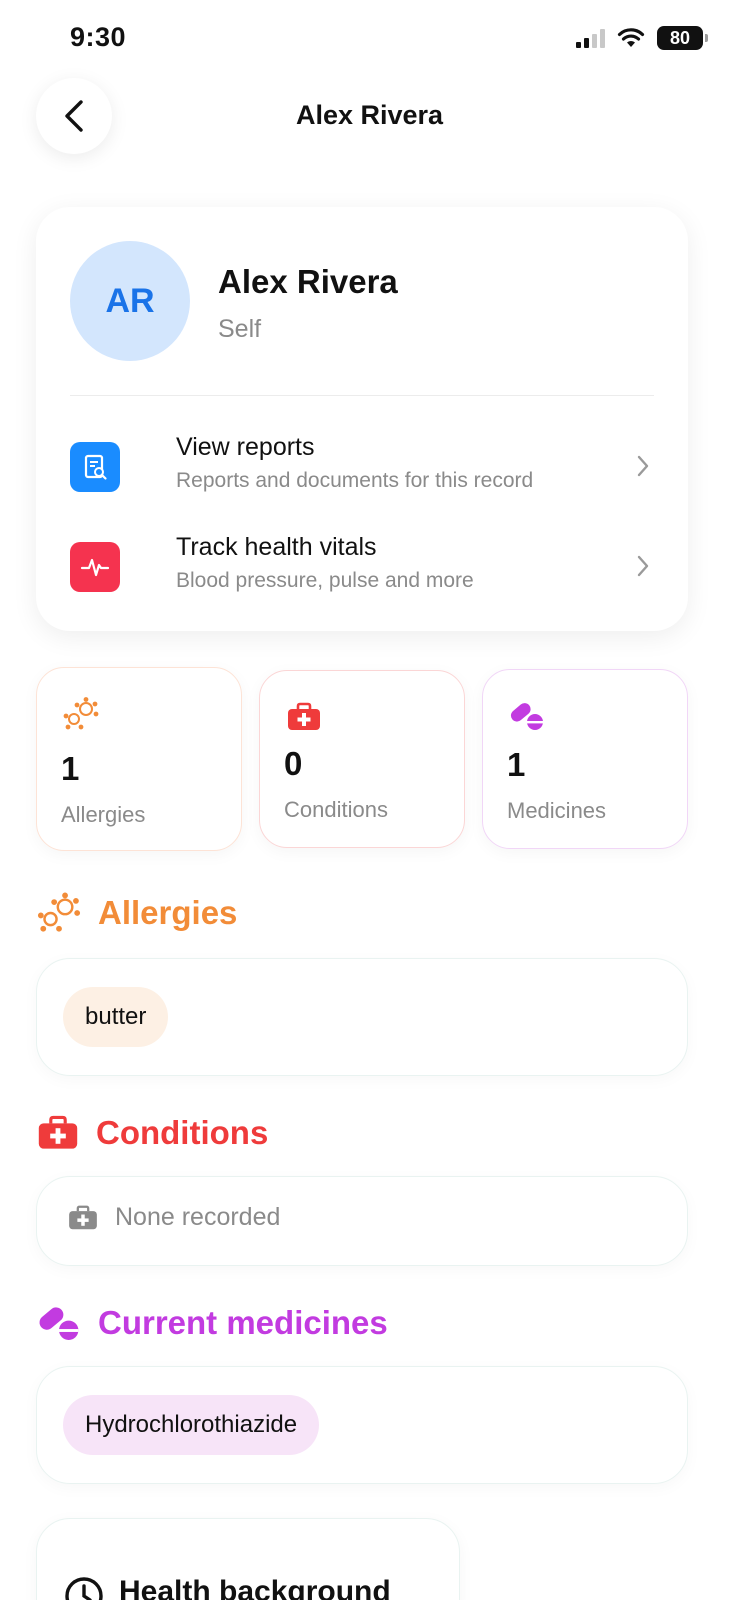 The height and width of the screenshot is (1600, 739). What do you see at coordinates (139, 759) in the screenshot?
I see `stat-card-allergies: 1 Allergies` at bounding box center [139, 759].